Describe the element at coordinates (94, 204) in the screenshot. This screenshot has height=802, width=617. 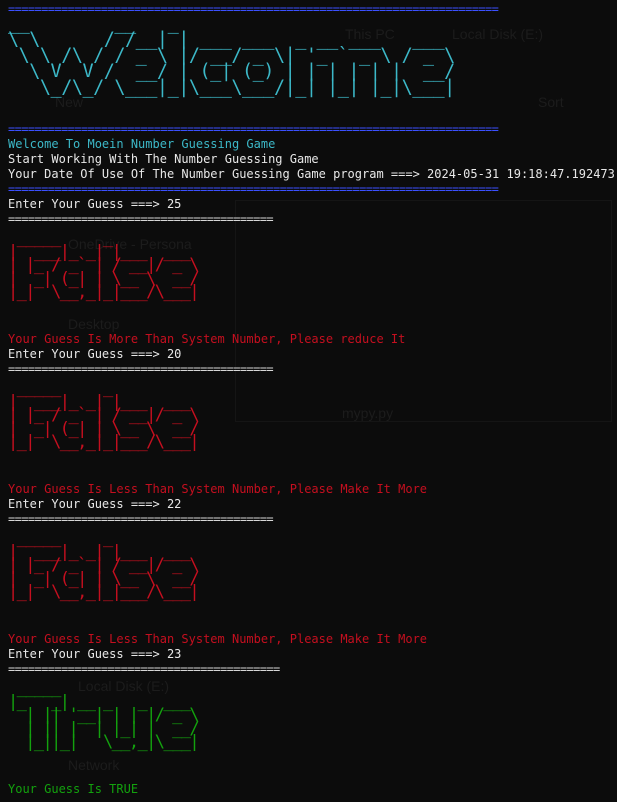
I see `guess-prompt: Enter Your Guess ===> 25` at that location.